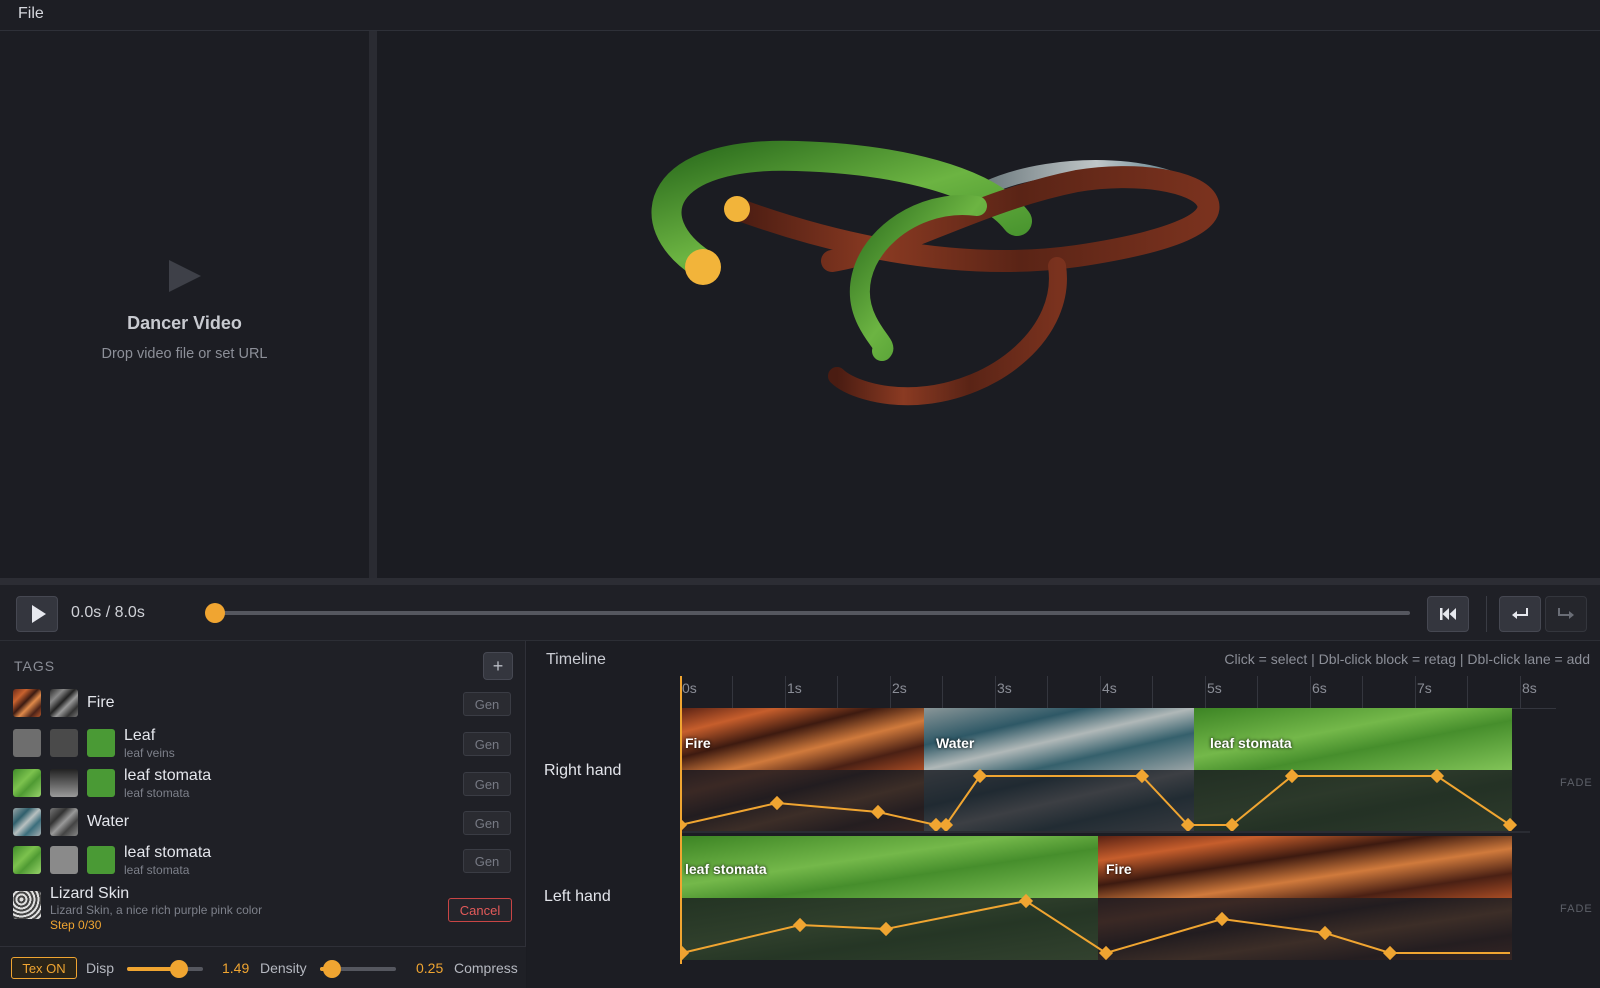  I want to click on scrubber-handle, so click(215, 613).